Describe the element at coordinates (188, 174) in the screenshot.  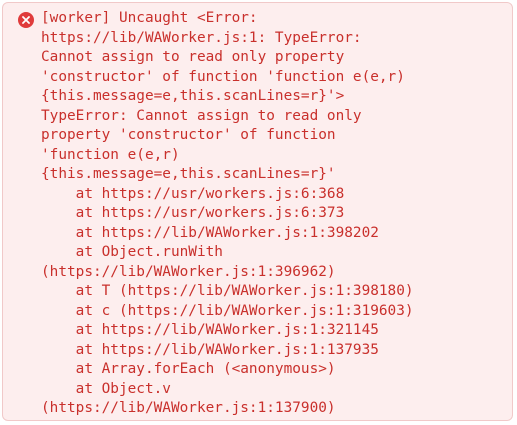
I see `stack-line: {this.message=e,this.scanLines=r}'` at that location.